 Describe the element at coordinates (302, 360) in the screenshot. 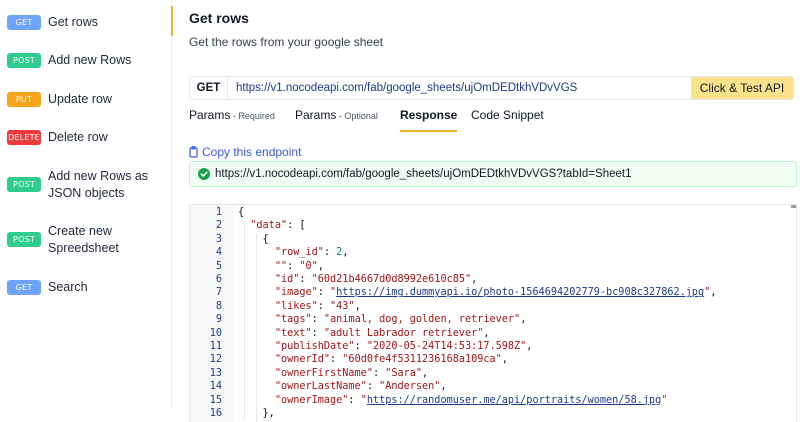

I see `code-token: "ownerId"` at that location.